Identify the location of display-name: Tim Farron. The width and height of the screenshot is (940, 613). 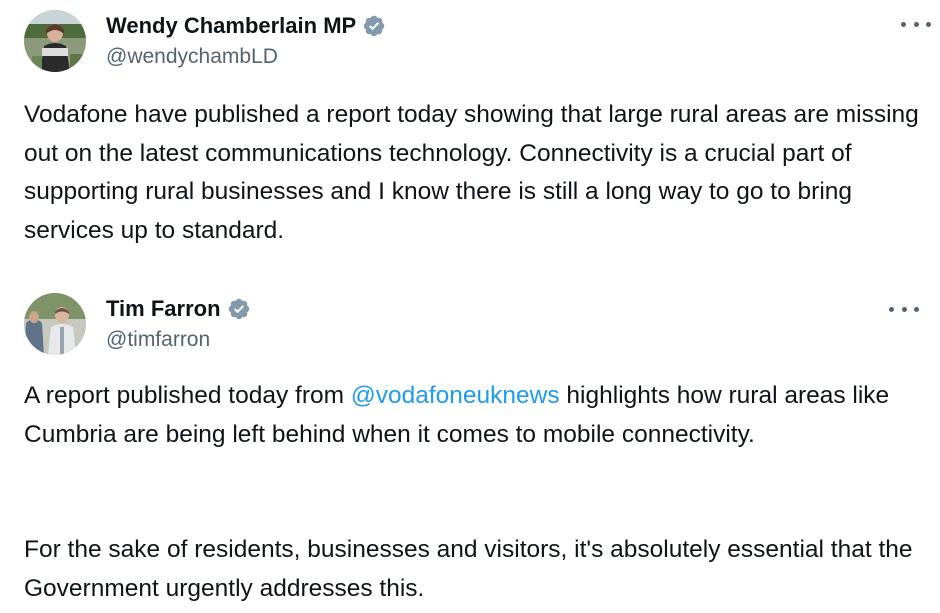
(163, 309).